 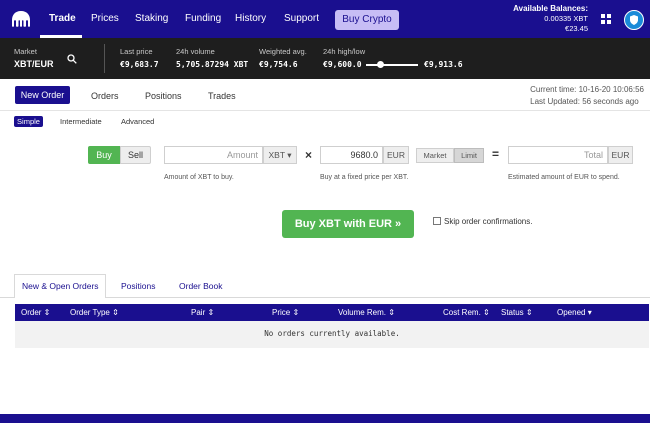 I want to click on equals-symbol: =, so click(x=496, y=154).